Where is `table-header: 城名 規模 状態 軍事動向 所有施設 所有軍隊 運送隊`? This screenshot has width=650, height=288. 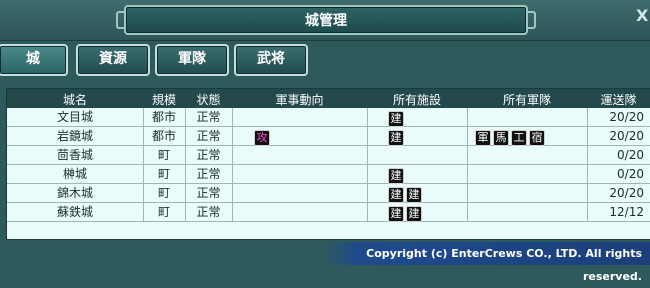 table-header: 城名 規模 状態 軍事動向 所有施設 所有軍隊 運送隊 is located at coordinates (328, 98).